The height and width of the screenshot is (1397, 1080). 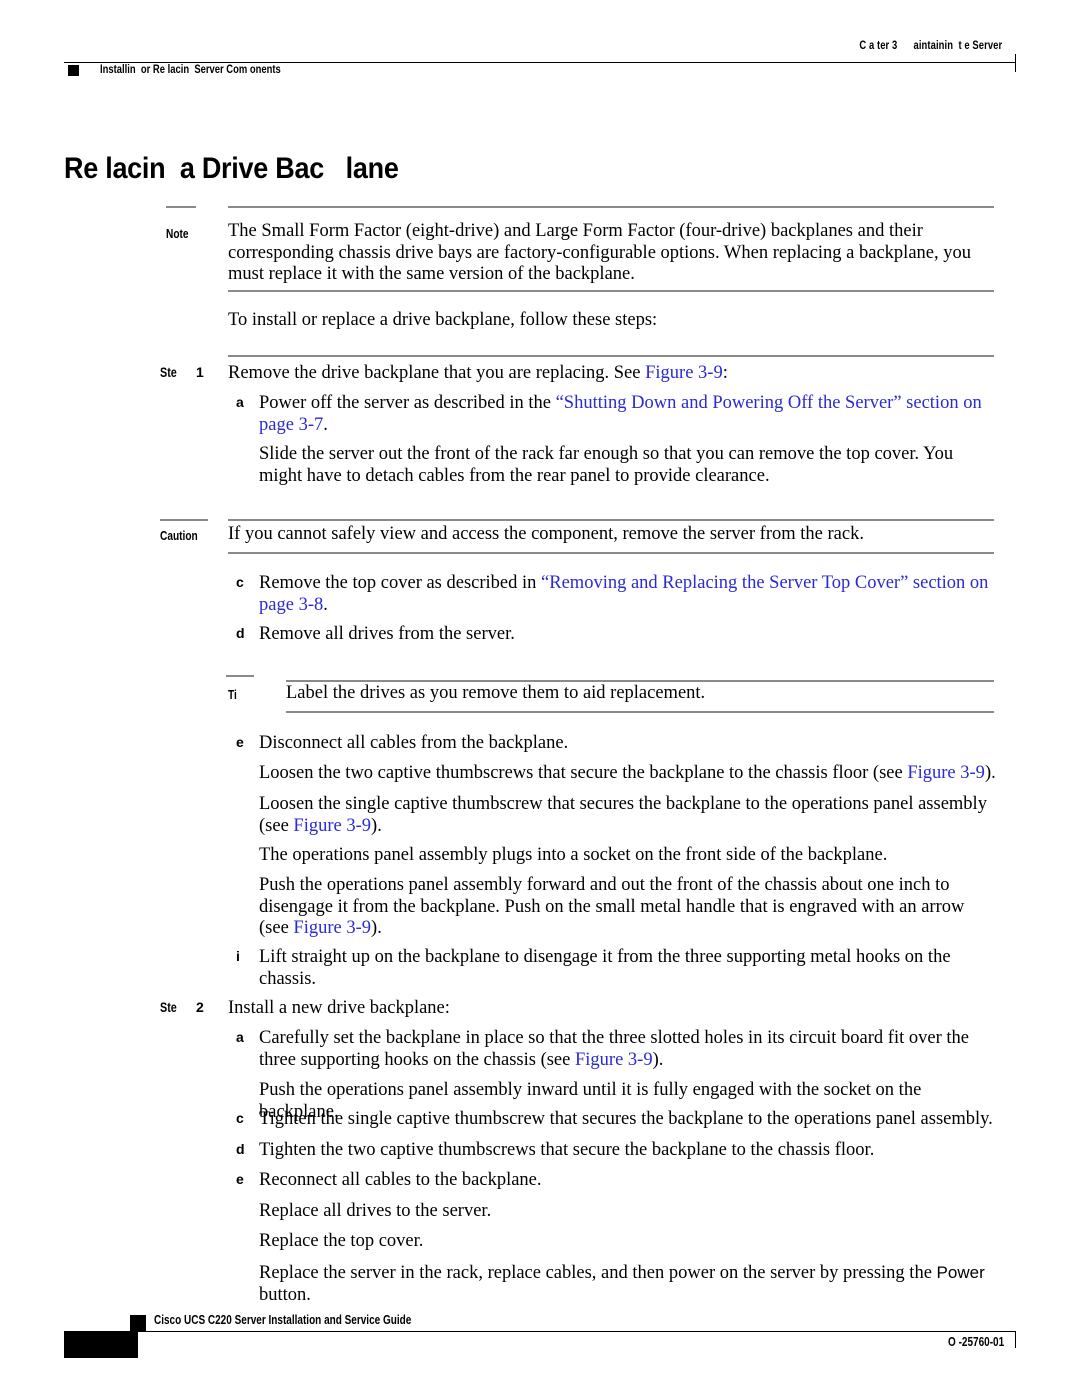 What do you see at coordinates (640, 681) in the screenshot?
I see `tip-rule-top` at bounding box center [640, 681].